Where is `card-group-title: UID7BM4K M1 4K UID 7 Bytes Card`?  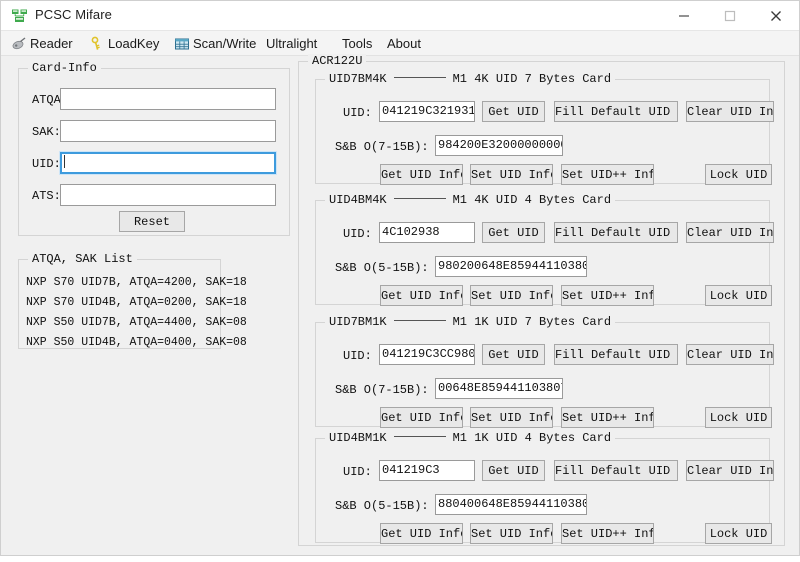 card-group-title: UID7BM4K M1 4K UID 7 Bytes Card is located at coordinates (470, 79).